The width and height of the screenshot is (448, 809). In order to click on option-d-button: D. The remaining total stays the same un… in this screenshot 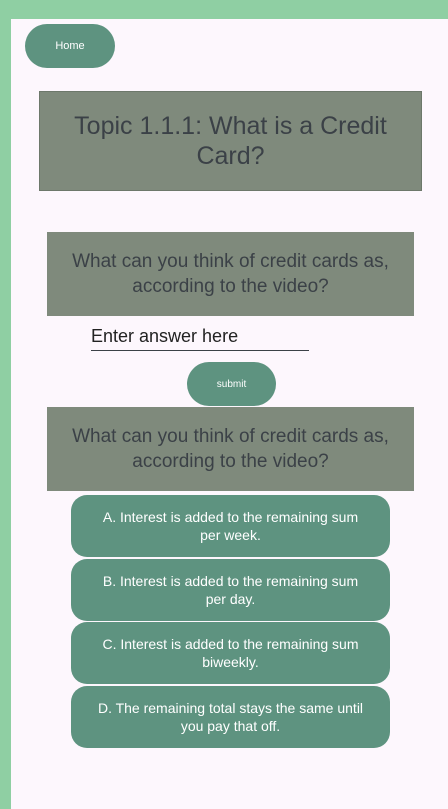, I will do `click(230, 717)`.